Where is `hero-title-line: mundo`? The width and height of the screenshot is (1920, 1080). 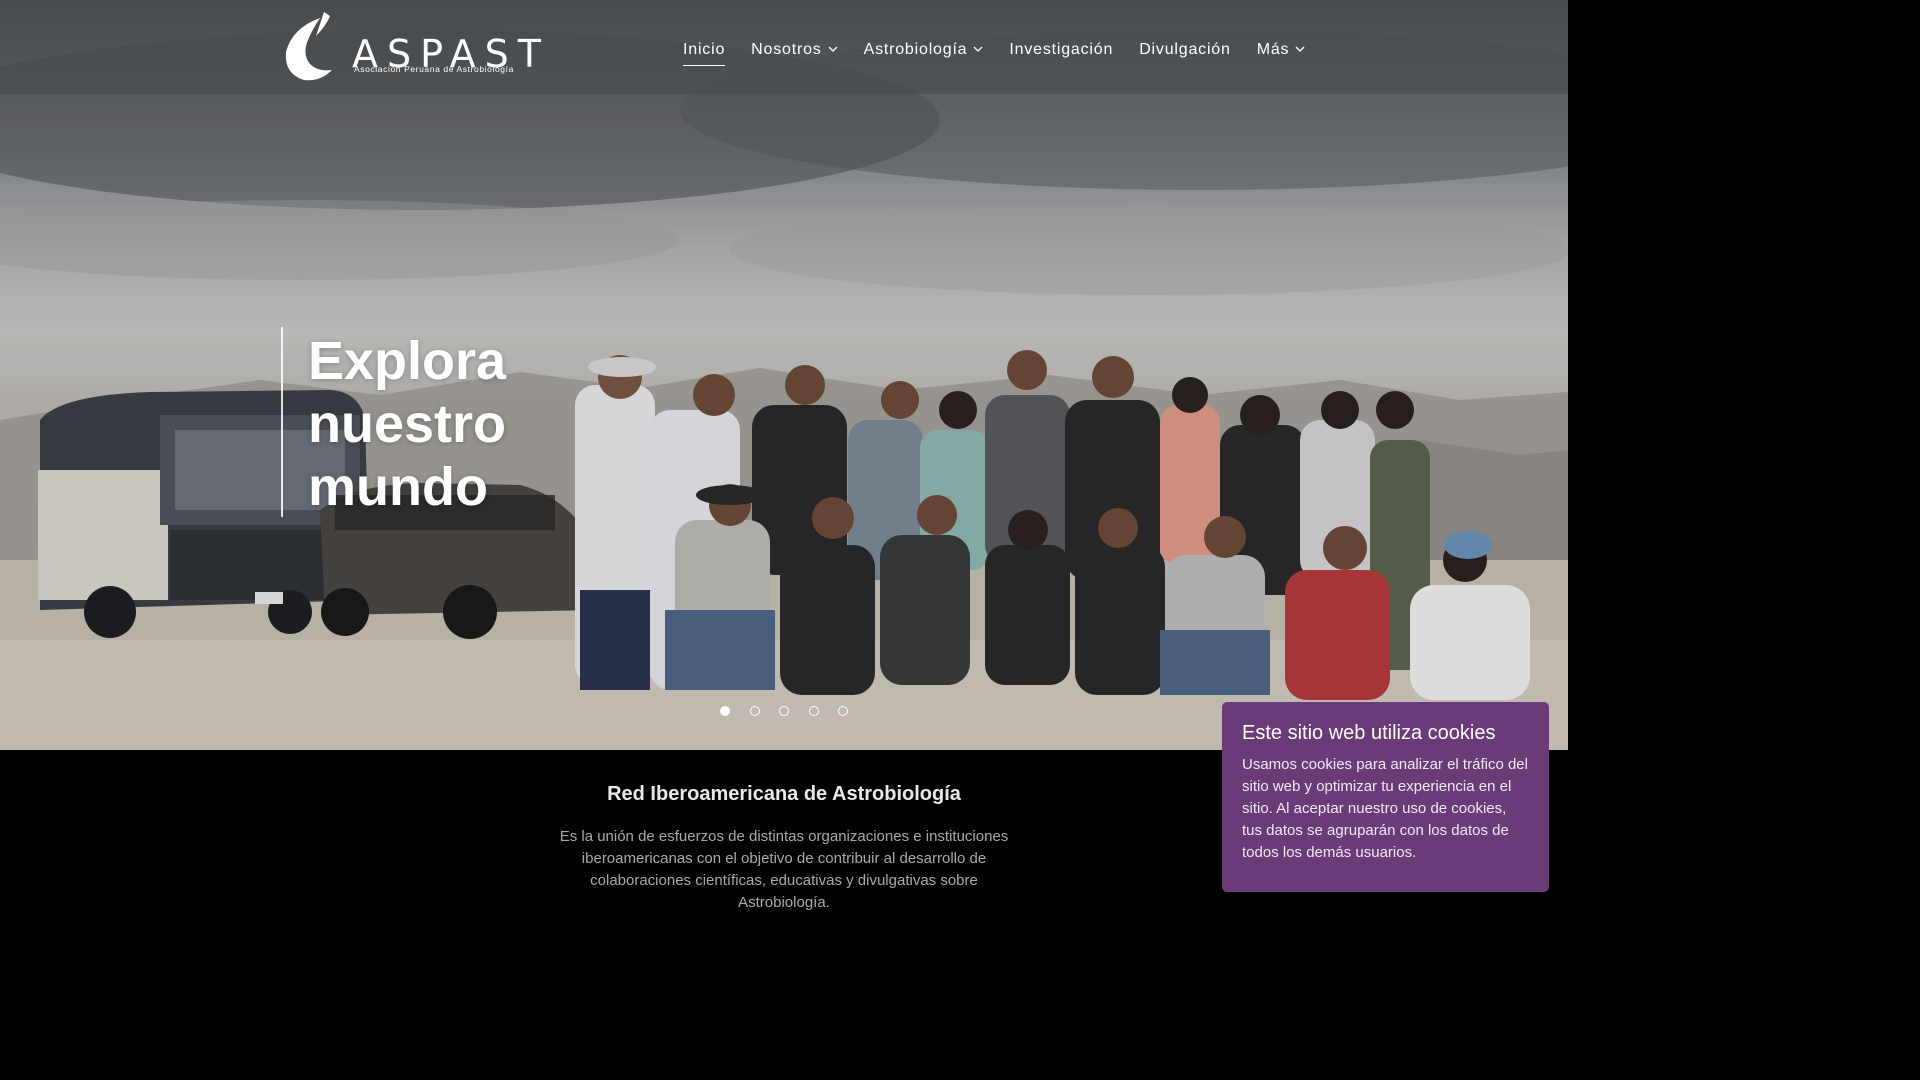 hero-title-line: mundo is located at coordinates (398, 487).